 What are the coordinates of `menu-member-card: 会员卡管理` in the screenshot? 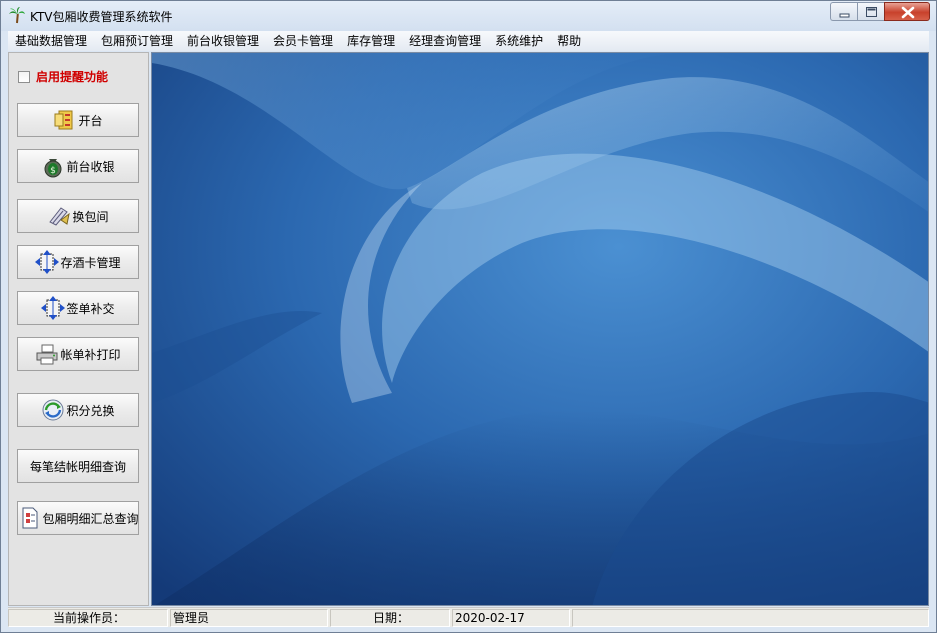 It's located at (303, 41).